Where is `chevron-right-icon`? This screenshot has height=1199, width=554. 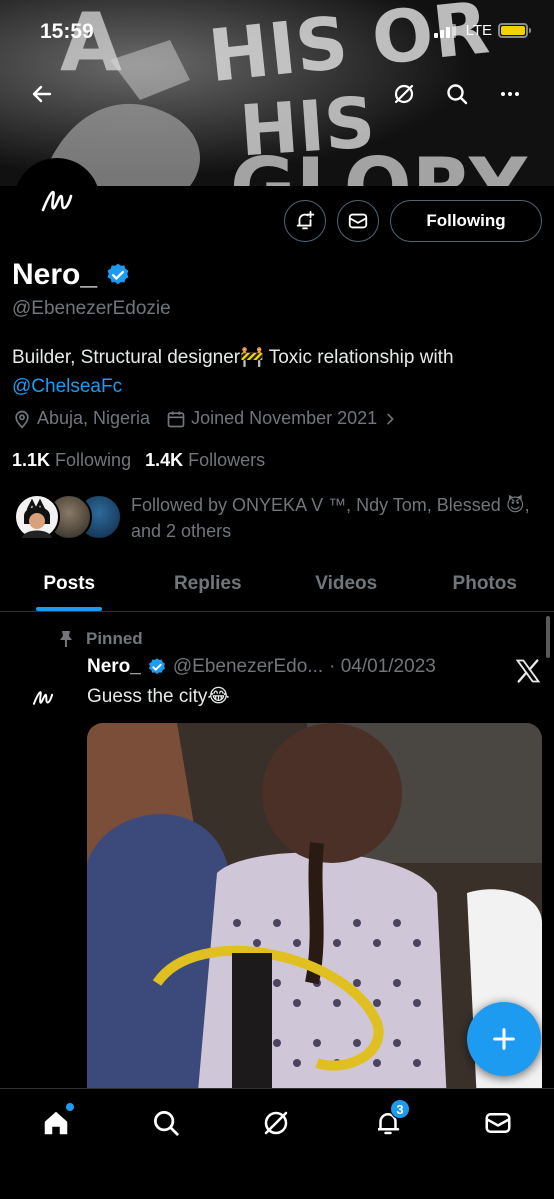 chevron-right-icon is located at coordinates (390, 418).